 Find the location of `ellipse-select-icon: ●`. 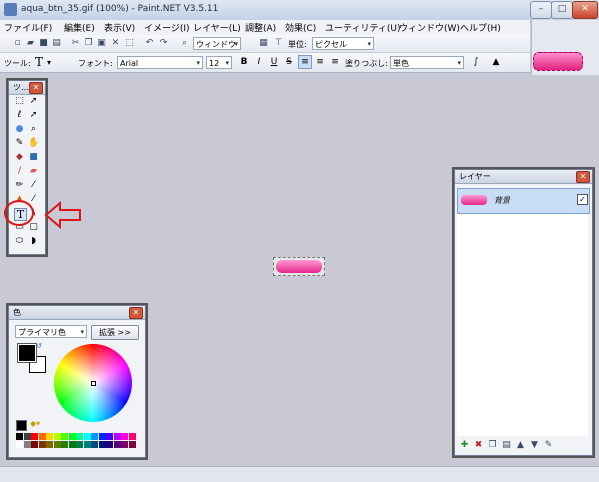

ellipse-select-icon: ● is located at coordinates (19, 129).